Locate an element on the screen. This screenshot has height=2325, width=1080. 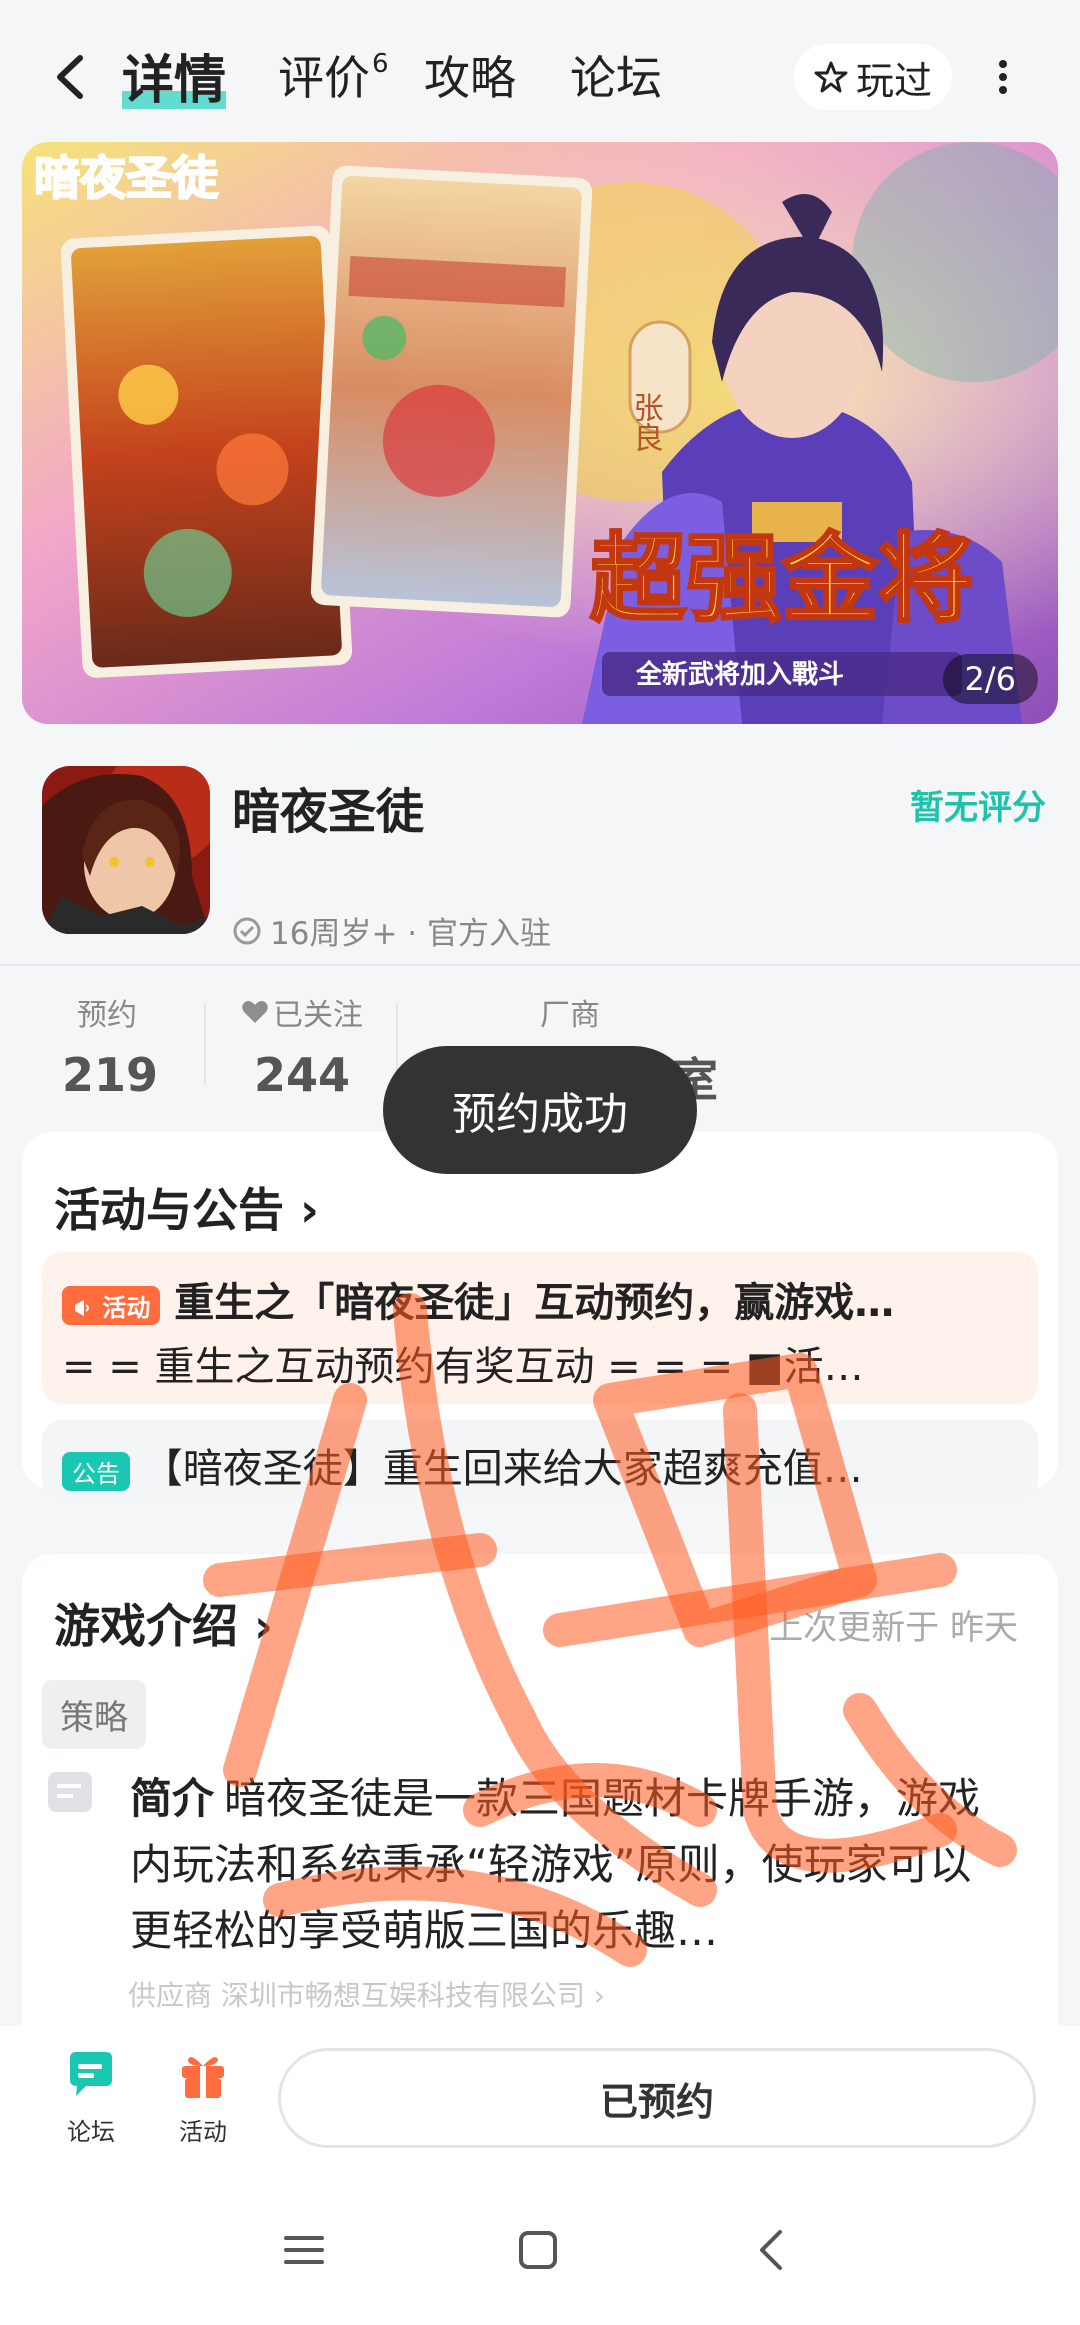
megaphone-icon is located at coordinates (82, 1307).